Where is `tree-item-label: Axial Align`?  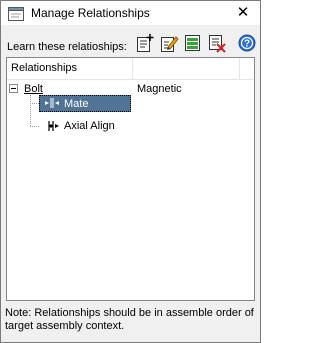 tree-item-label: Axial Align is located at coordinates (89, 126).